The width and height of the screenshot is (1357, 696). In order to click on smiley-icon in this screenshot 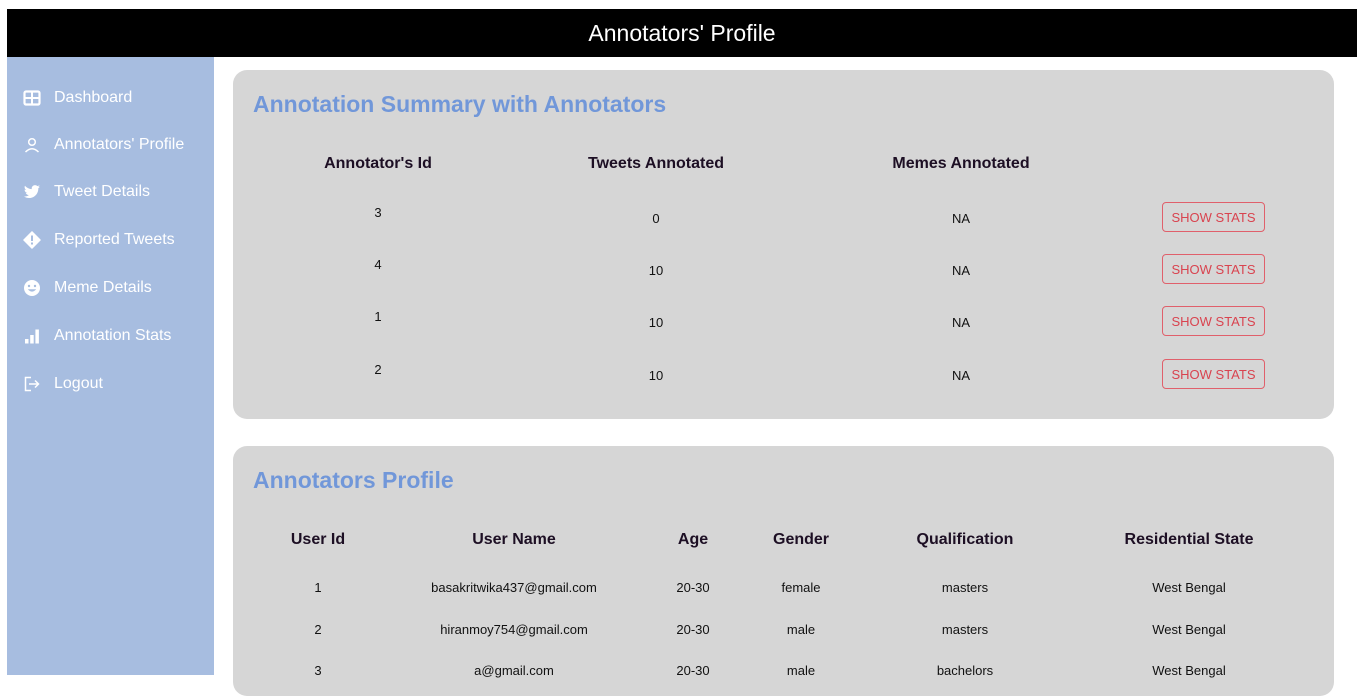, I will do `click(32, 288)`.